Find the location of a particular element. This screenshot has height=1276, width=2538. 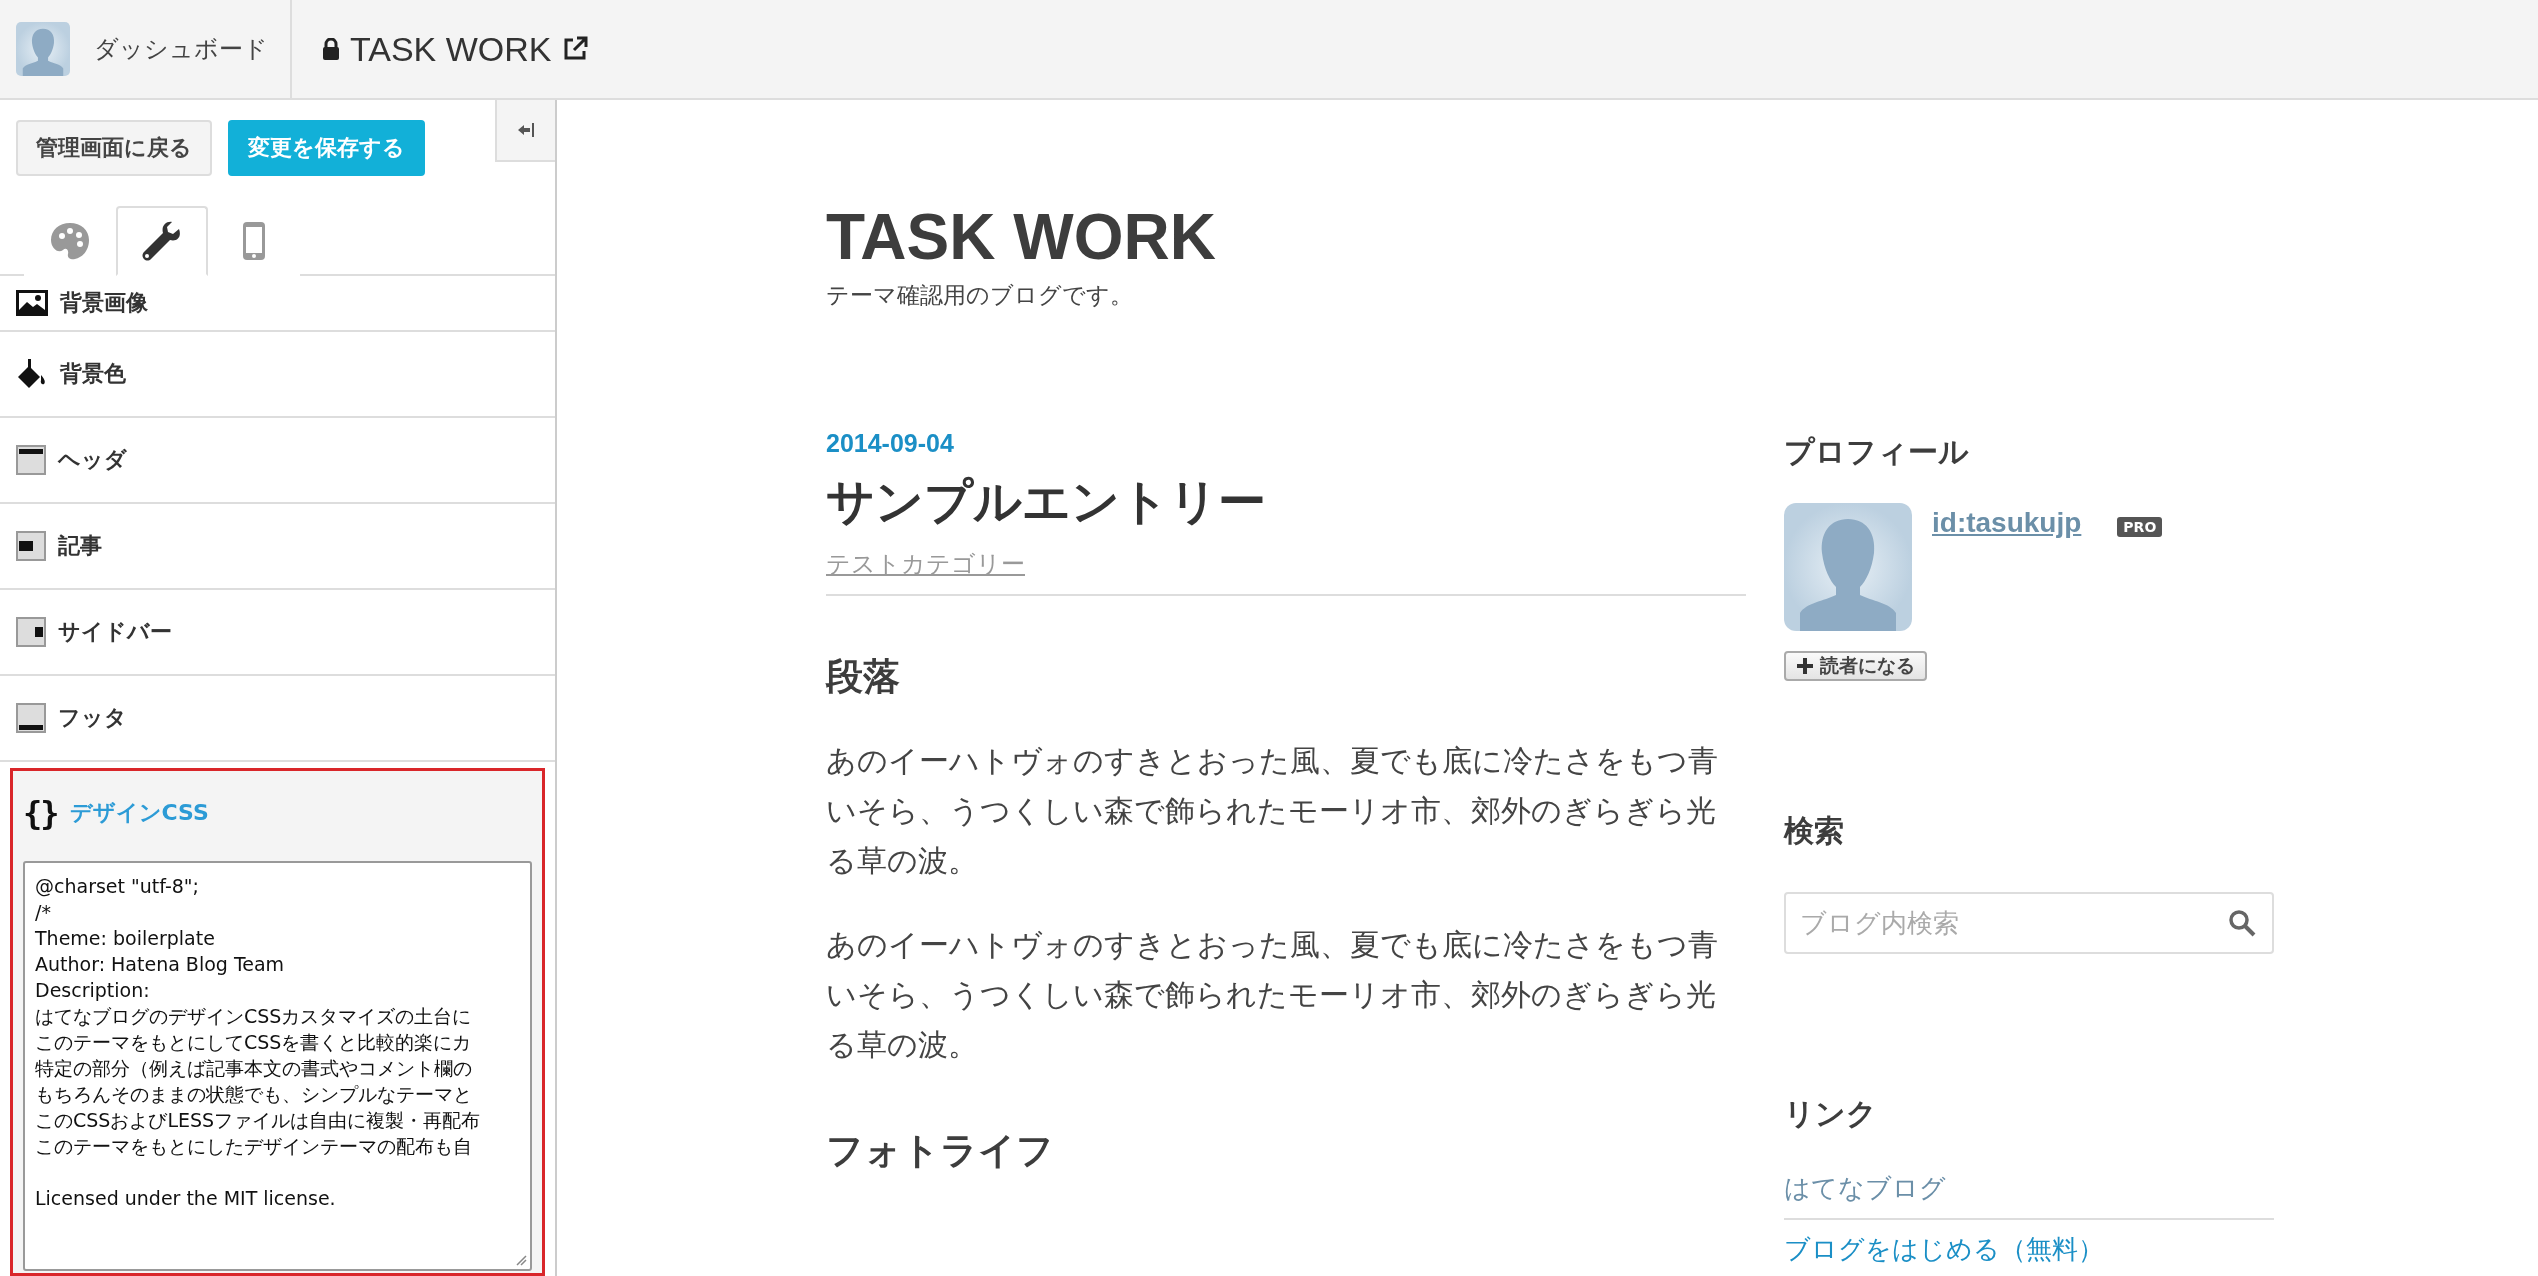

dashboard-link: ダッシュボード is located at coordinates (181, 49).